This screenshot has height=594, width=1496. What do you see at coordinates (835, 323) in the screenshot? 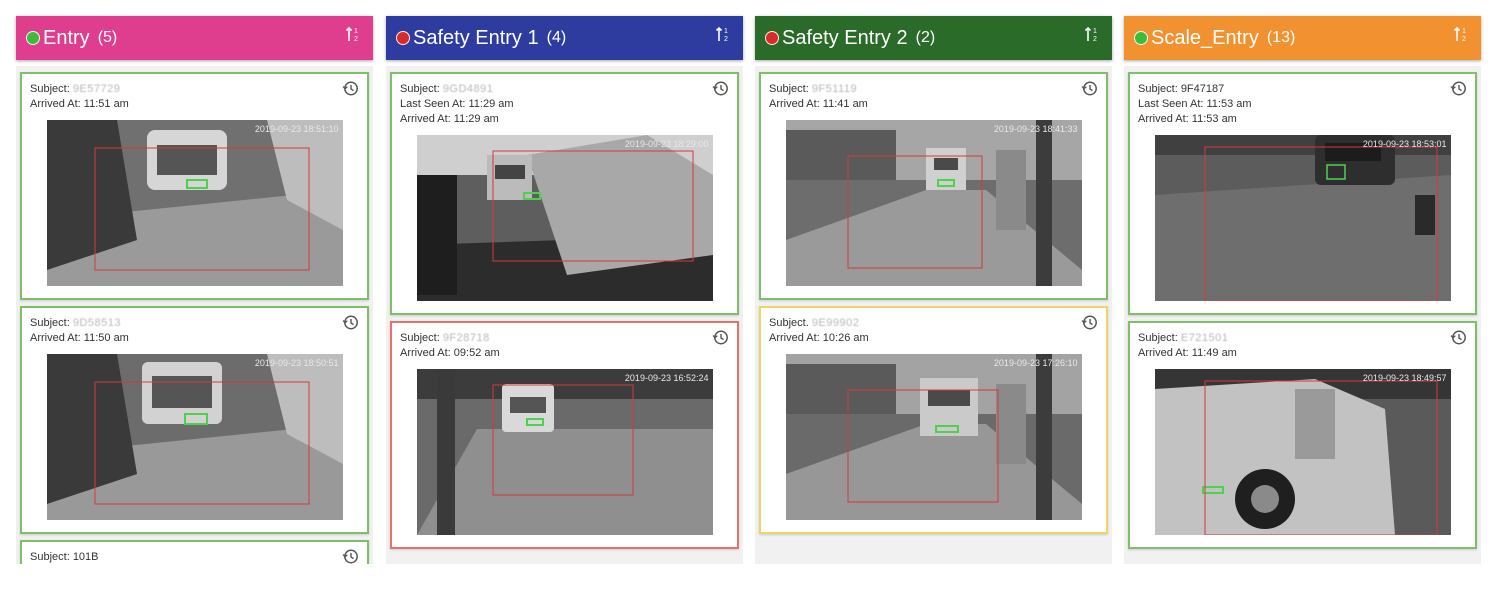
I see `subject-value: 9E99902` at bounding box center [835, 323].